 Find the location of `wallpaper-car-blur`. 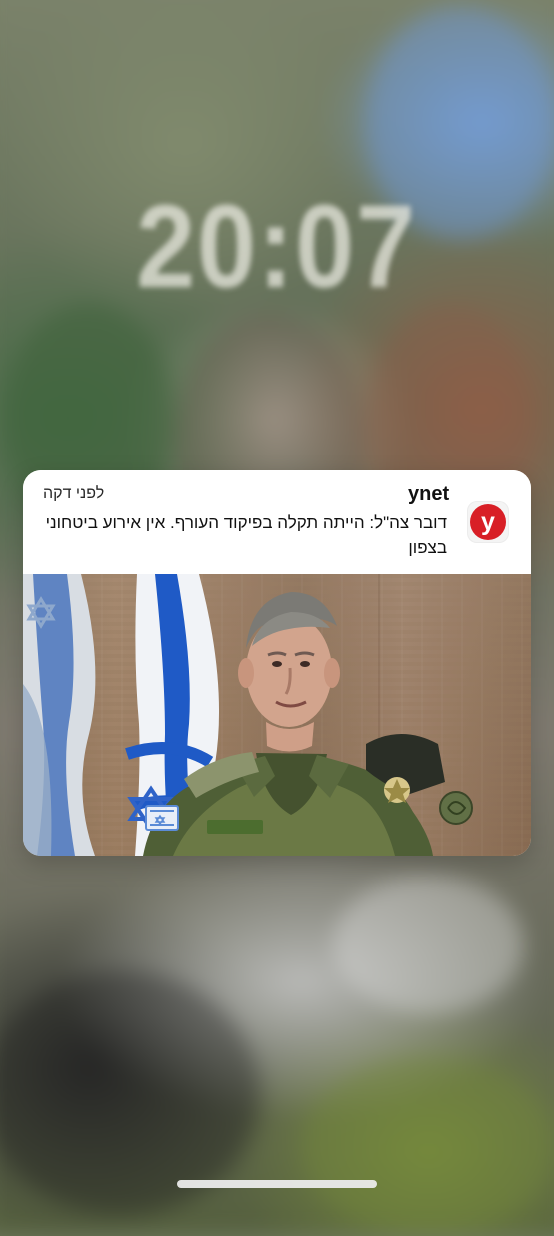

wallpaper-car-blur is located at coordinates (428, 944).